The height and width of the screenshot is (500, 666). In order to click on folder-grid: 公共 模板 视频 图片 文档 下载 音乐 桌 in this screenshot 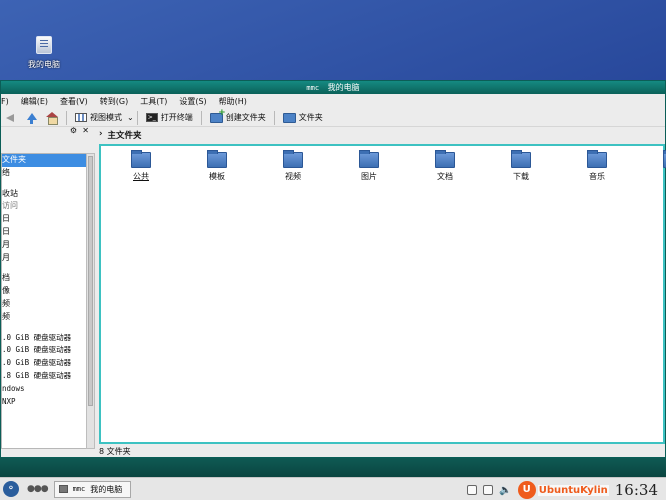, I will do `click(383, 171)`.